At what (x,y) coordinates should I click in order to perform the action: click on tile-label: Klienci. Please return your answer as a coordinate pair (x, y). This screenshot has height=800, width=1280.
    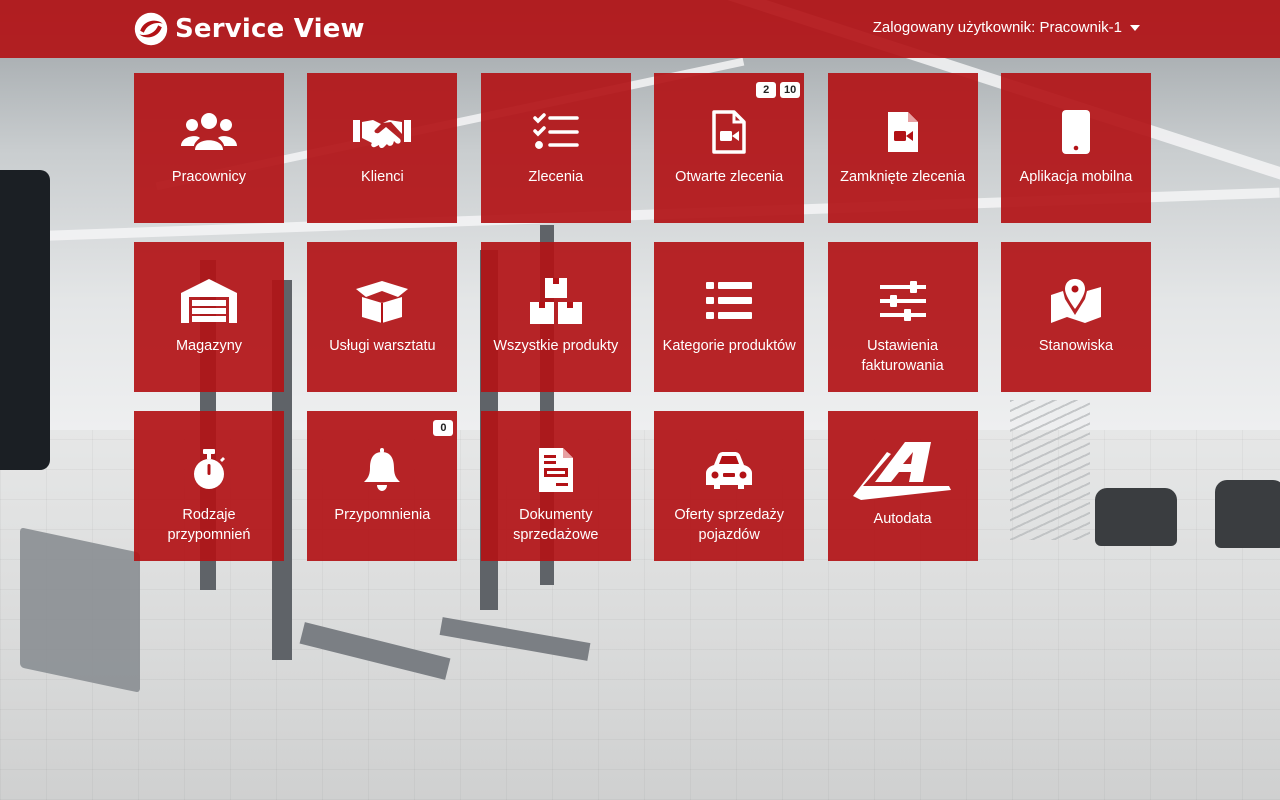
    Looking at the image, I should click on (382, 177).